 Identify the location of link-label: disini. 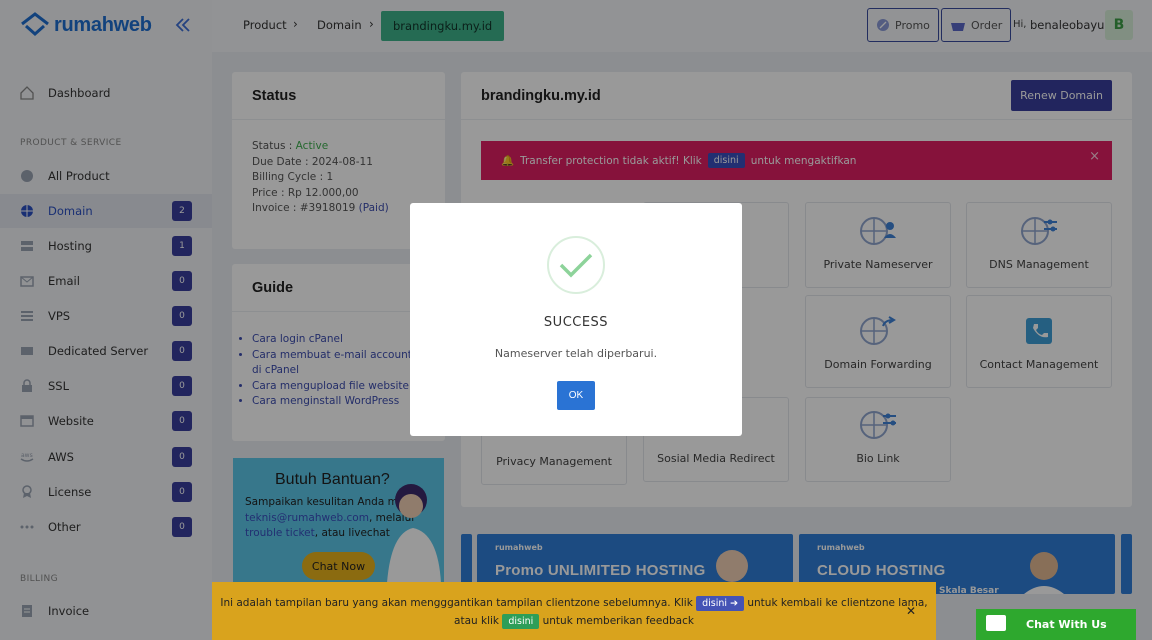
(715, 603).